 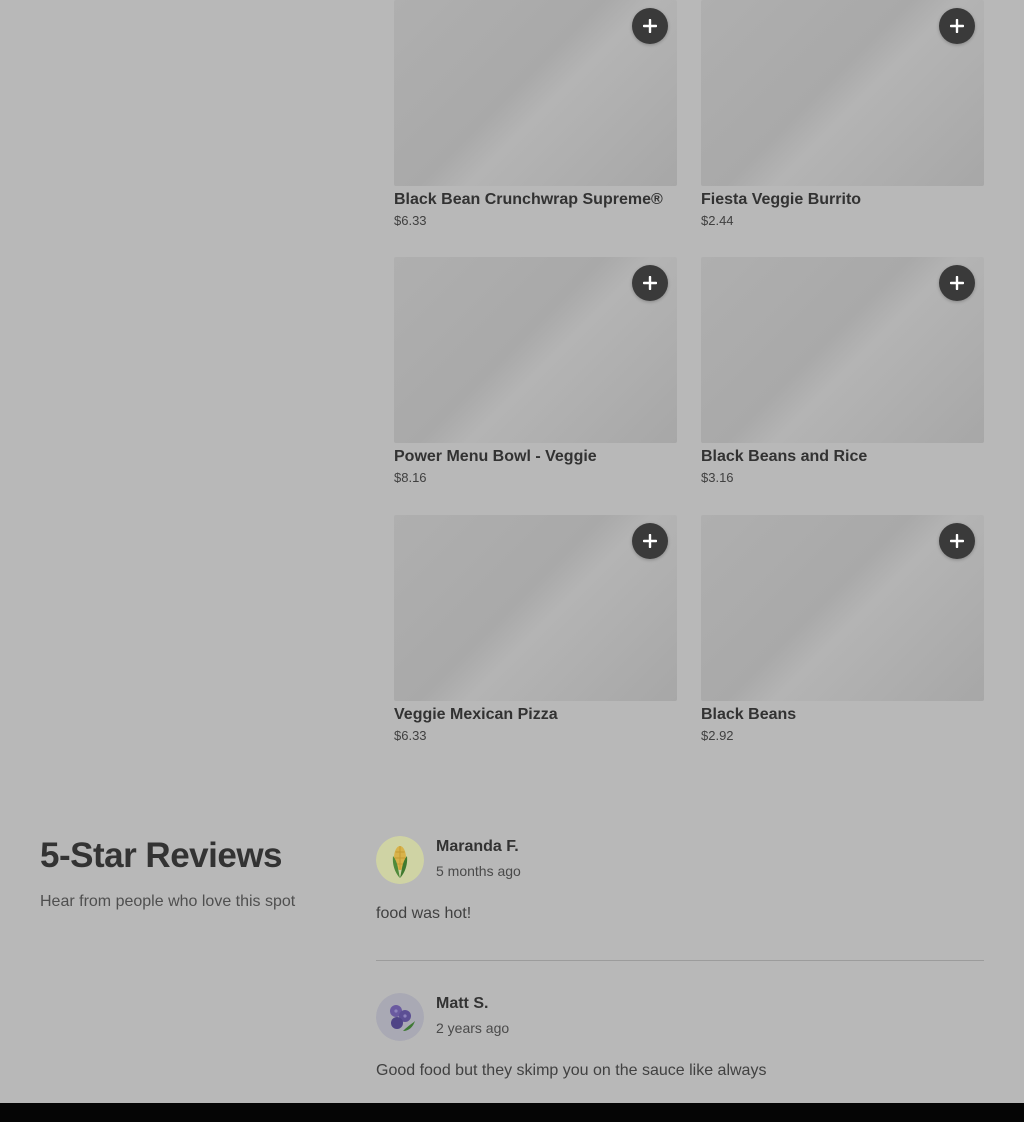 What do you see at coordinates (528, 199) in the screenshot?
I see `menu-item-name: Black Bean Crunchwrap Supreme®` at bounding box center [528, 199].